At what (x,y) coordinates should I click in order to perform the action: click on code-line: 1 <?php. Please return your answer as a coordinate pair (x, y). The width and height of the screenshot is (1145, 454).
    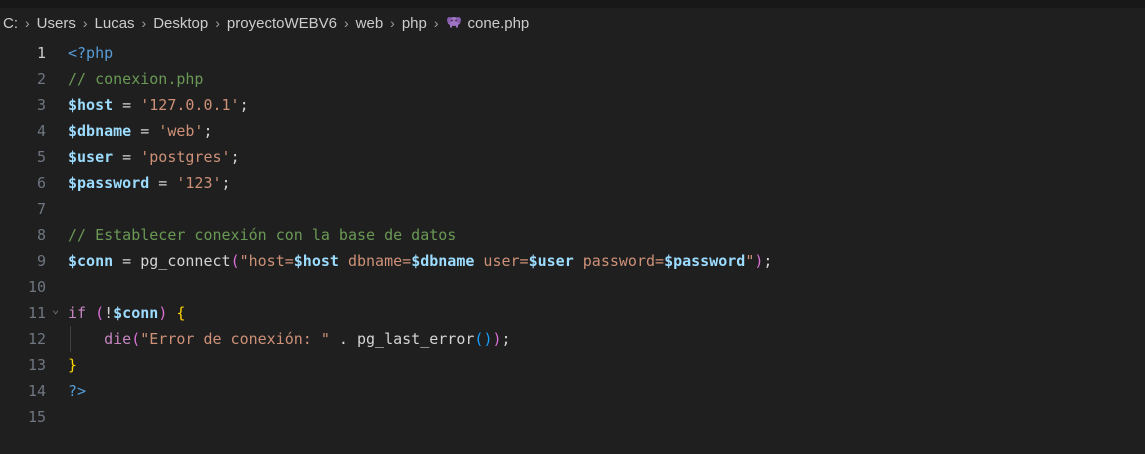
    Looking at the image, I should click on (572, 53).